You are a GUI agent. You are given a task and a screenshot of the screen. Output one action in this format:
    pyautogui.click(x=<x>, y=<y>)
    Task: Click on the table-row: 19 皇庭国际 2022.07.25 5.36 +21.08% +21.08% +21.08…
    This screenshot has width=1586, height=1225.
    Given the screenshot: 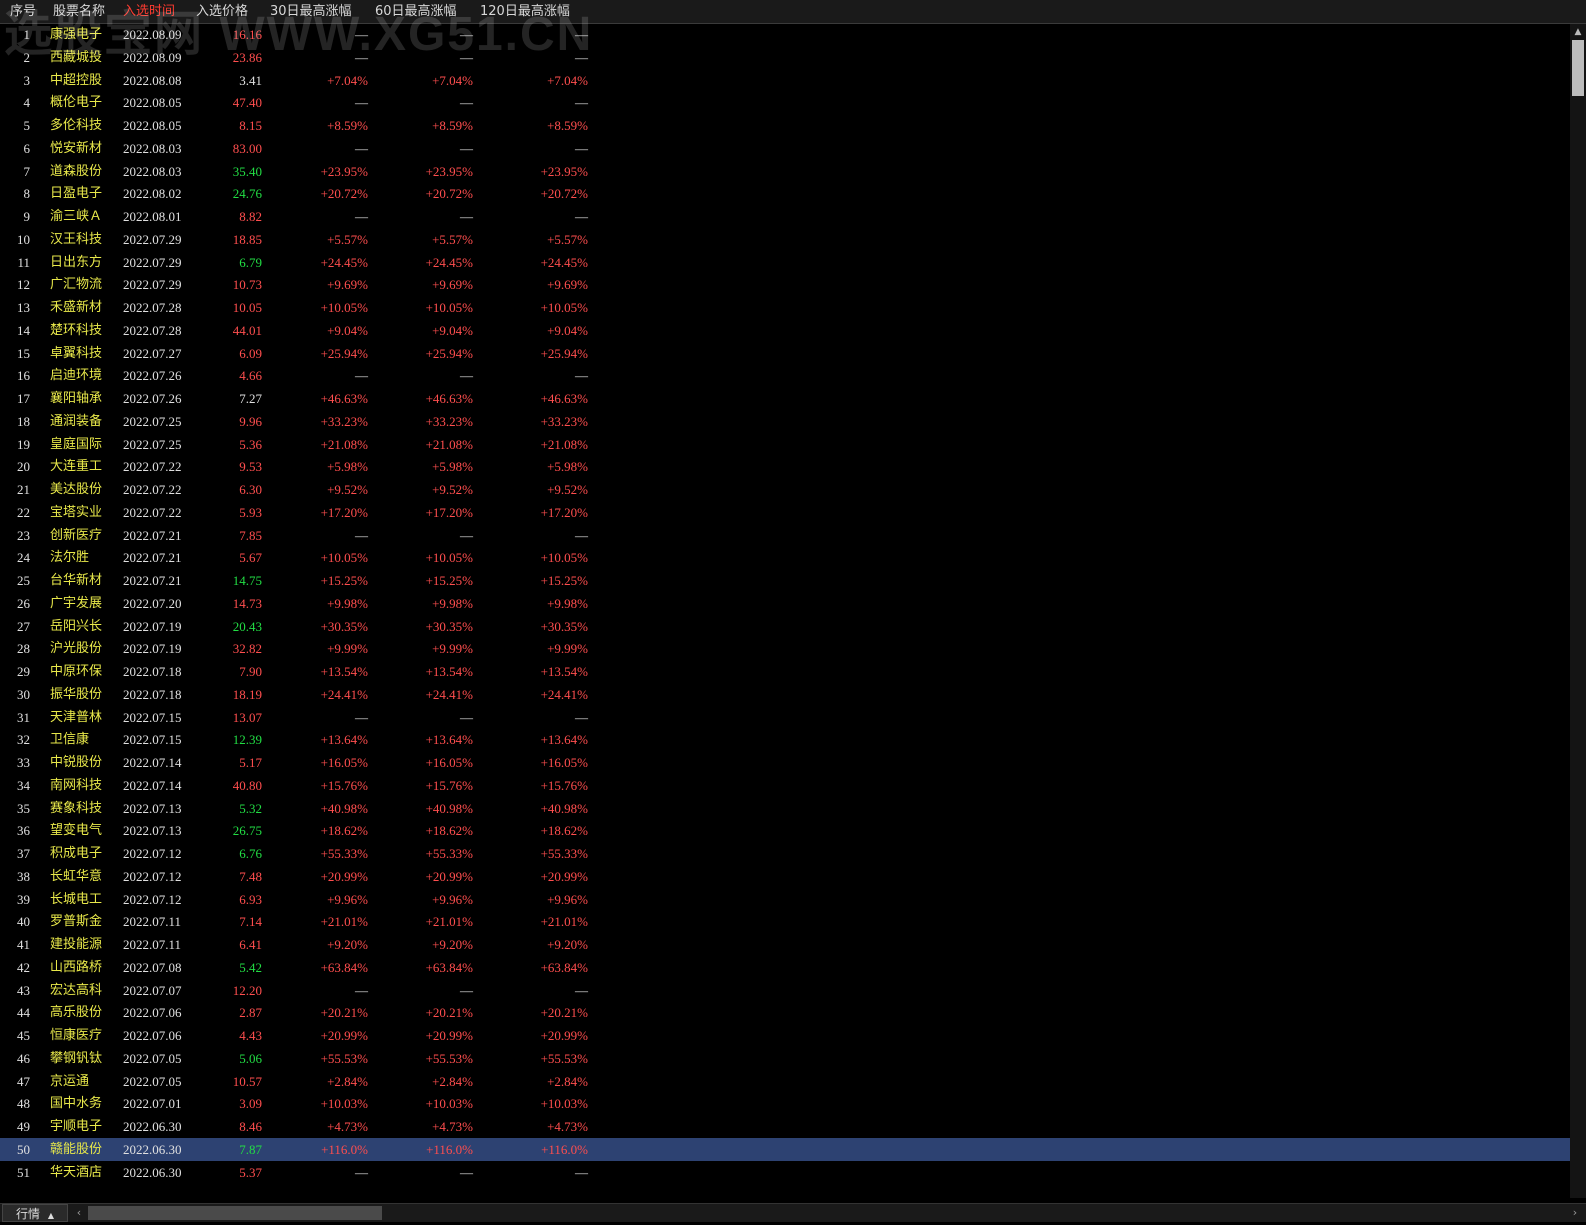 What is the action you would take?
    pyautogui.click(x=785, y=444)
    